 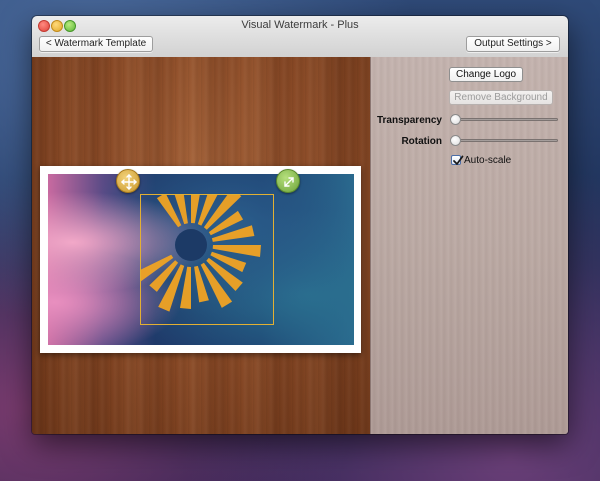 What do you see at coordinates (488, 160) in the screenshot?
I see `autoscale-label: Auto-scale` at bounding box center [488, 160].